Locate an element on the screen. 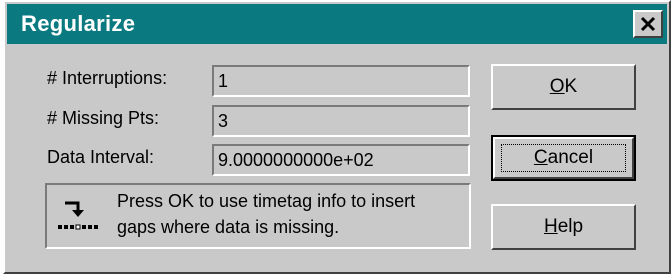  insert-gaps-icon is located at coordinates (78, 215).